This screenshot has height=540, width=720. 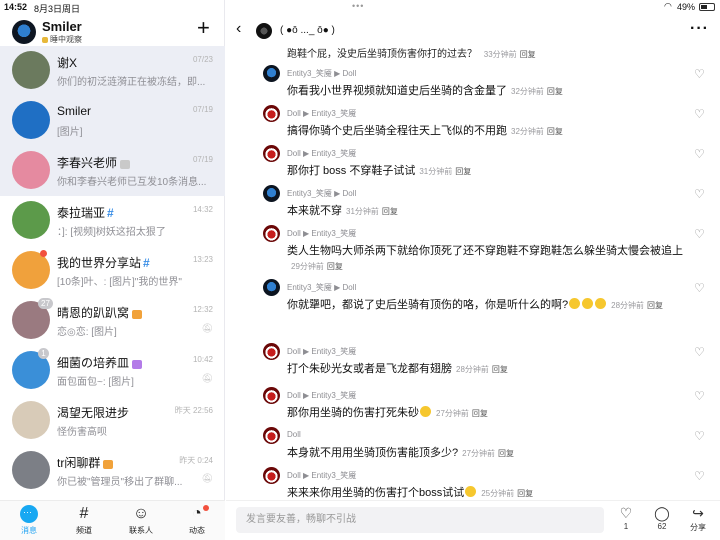 What do you see at coordinates (491, 91) in the screenshot?
I see `comment-text-block: 你看我小世界视频就知道史后坐骑的含金量了 32分钟前 回复` at bounding box center [491, 91].